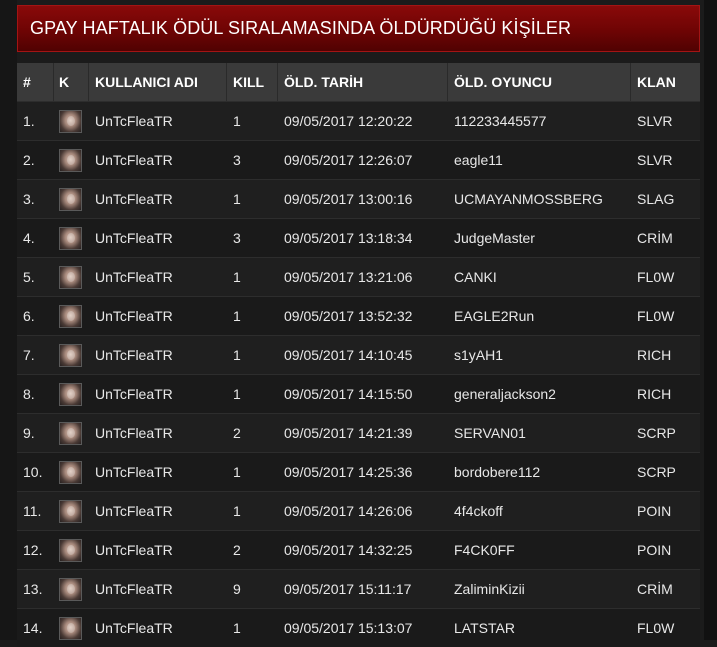 The image size is (717, 647). Describe the element at coordinates (484, 628) in the screenshot. I see `killed-player: LATSTAR` at that location.